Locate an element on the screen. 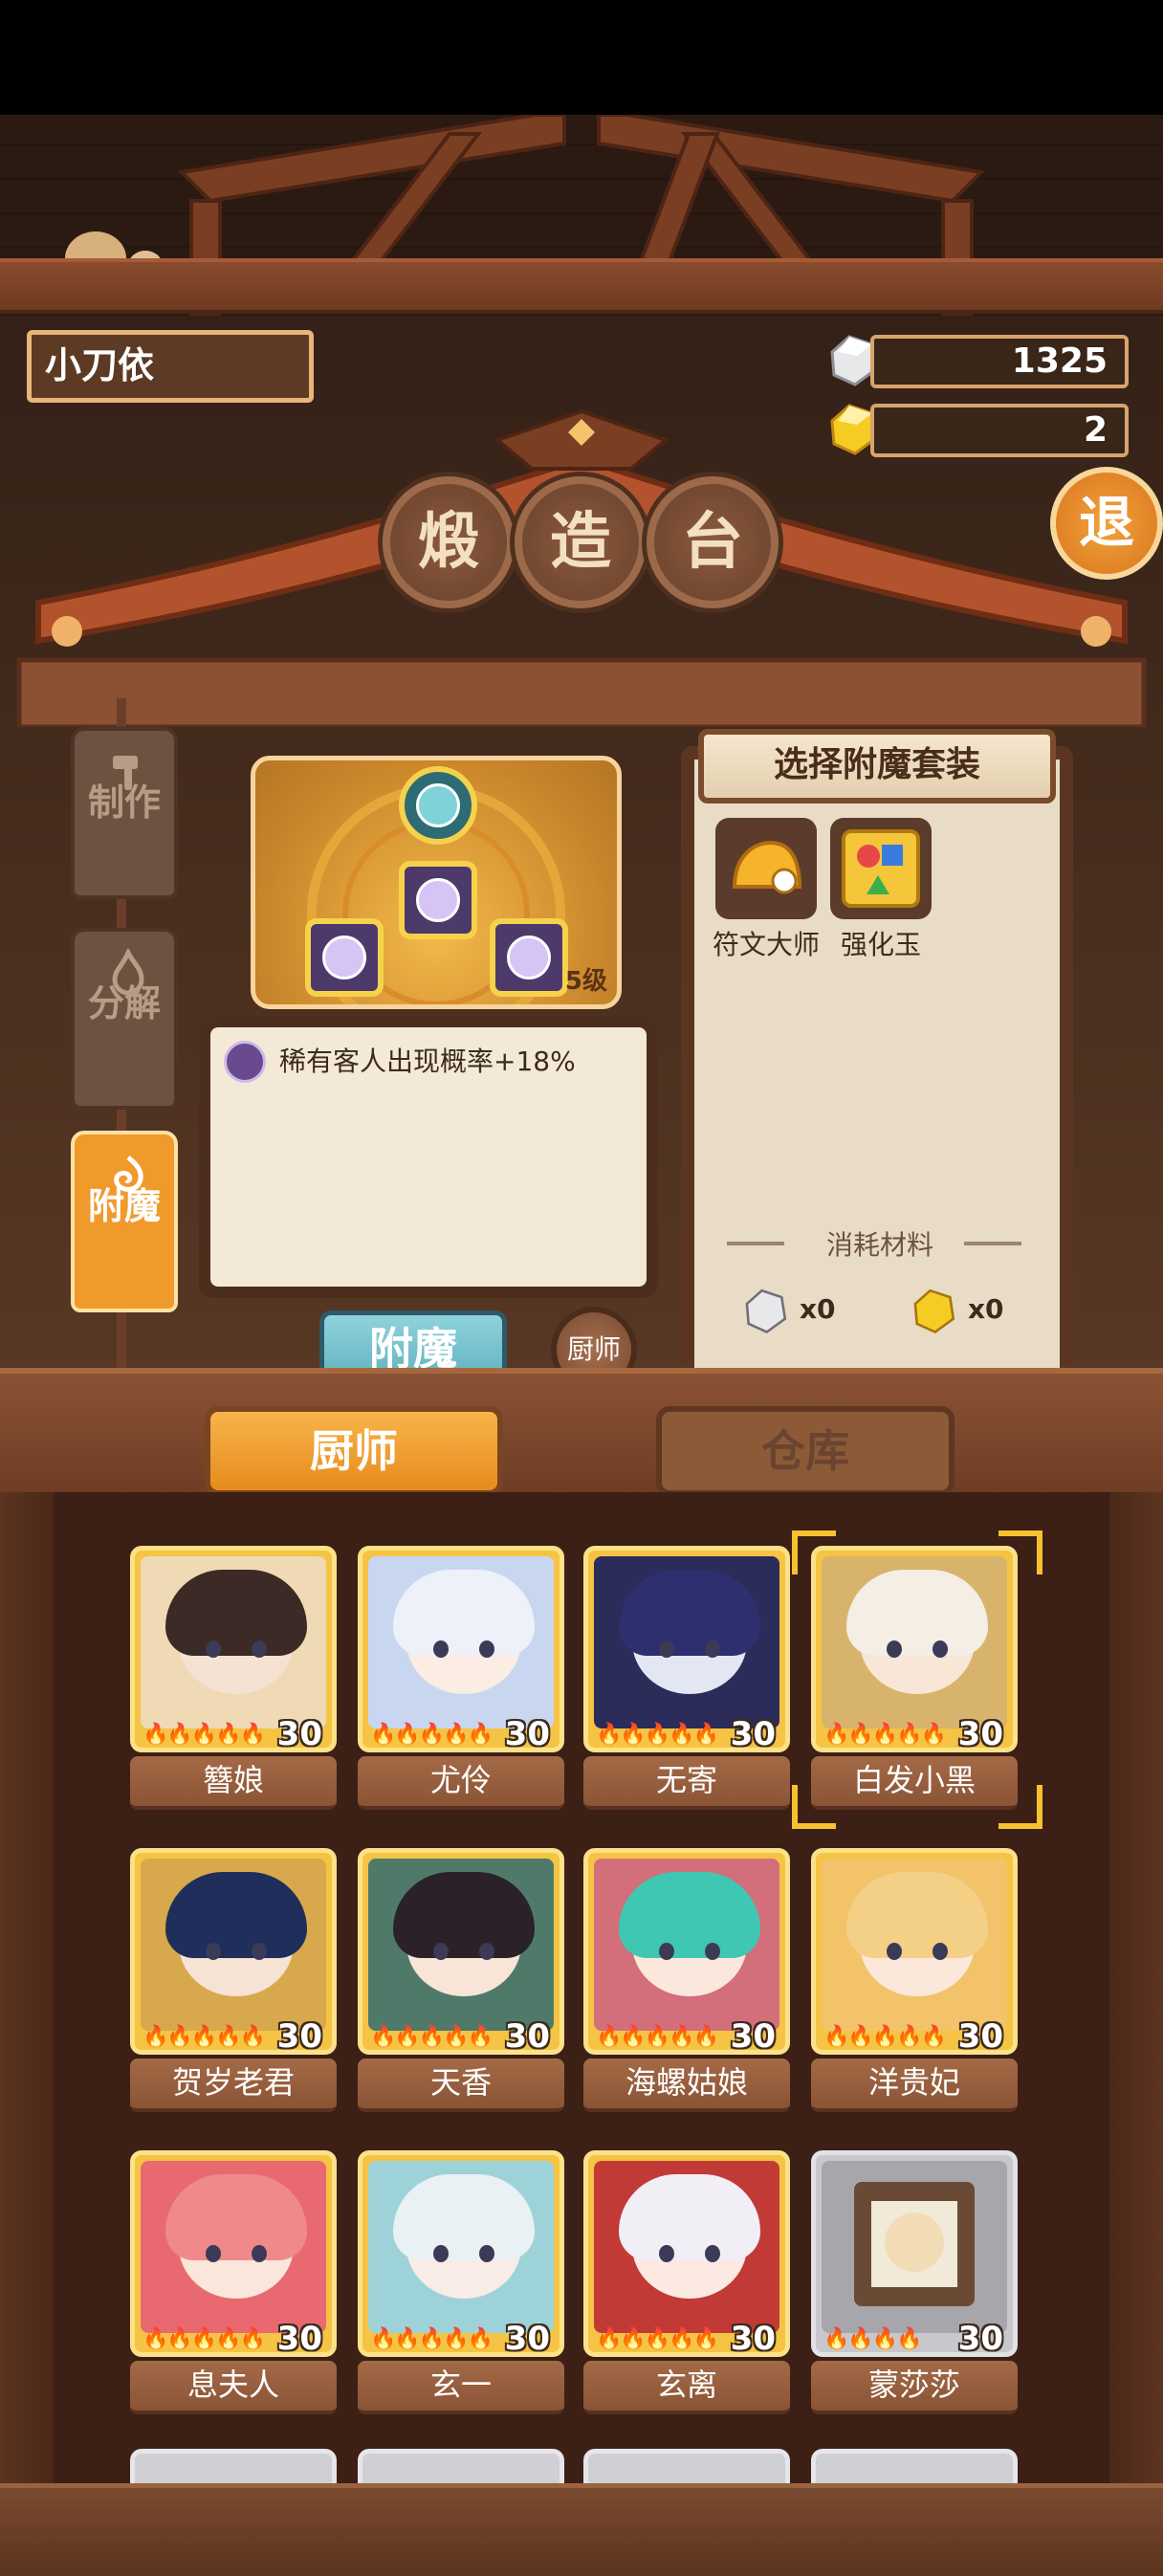 The height and width of the screenshot is (2576, 1163). chef-name: 尤伶 is located at coordinates (461, 1783).